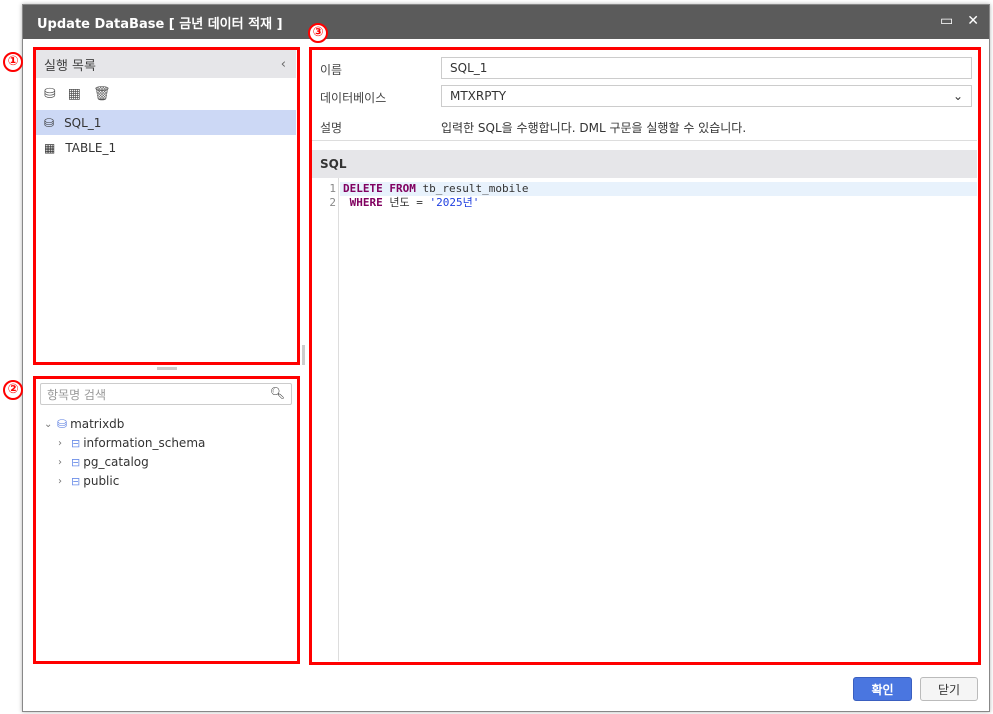 The width and height of the screenshot is (993, 714). Describe the element at coordinates (949, 689) in the screenshot. I see `close-button: 닫기` at that location.